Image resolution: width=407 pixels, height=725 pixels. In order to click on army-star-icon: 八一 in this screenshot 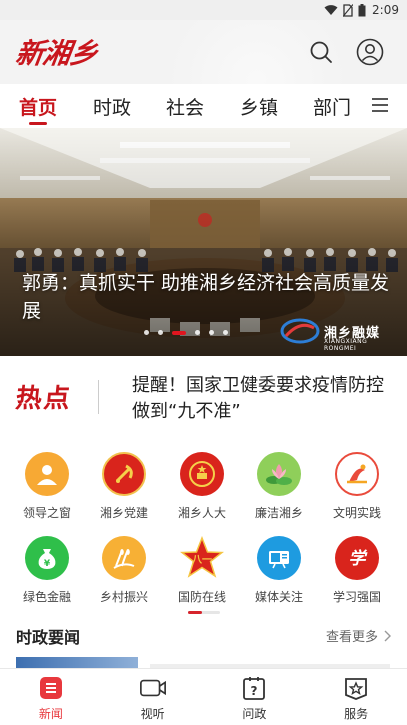, I will do `click(202, 558)`.